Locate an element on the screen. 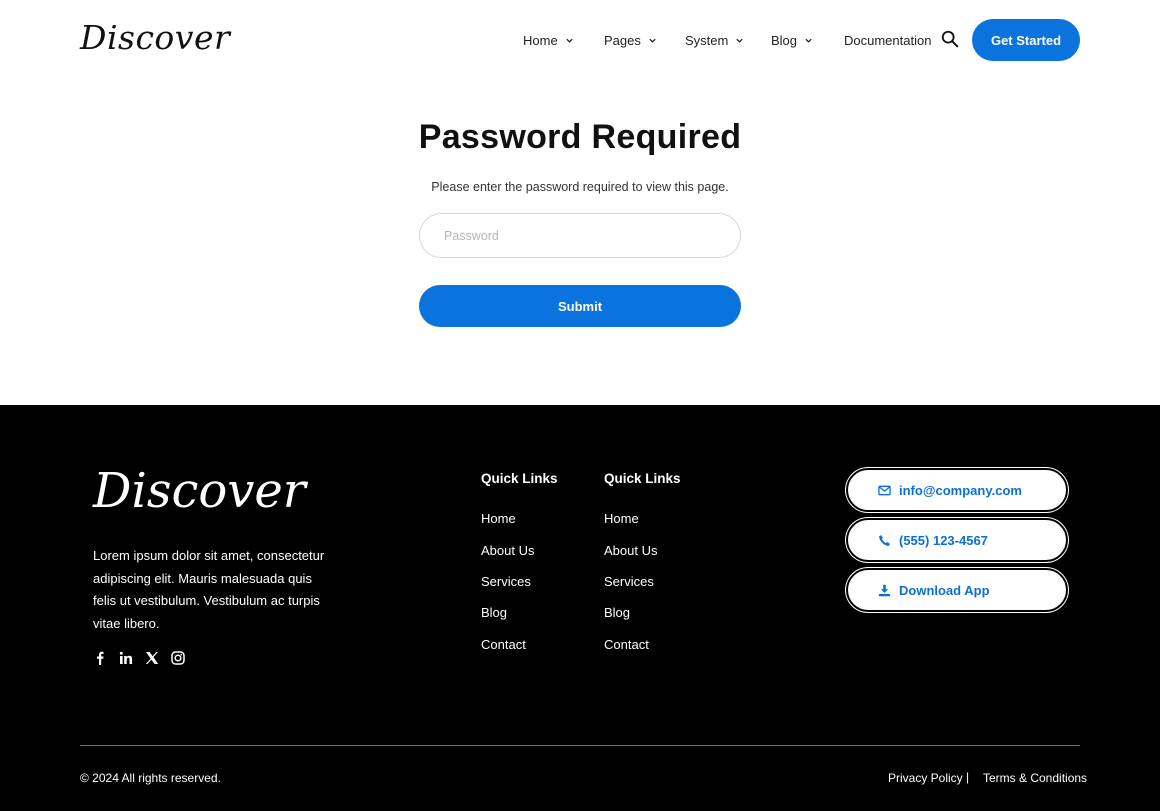 The height and width of the screenshot is (811, 1160). terms-conditions-link: Terms & Conditions is located at coordinates (1035, 778).